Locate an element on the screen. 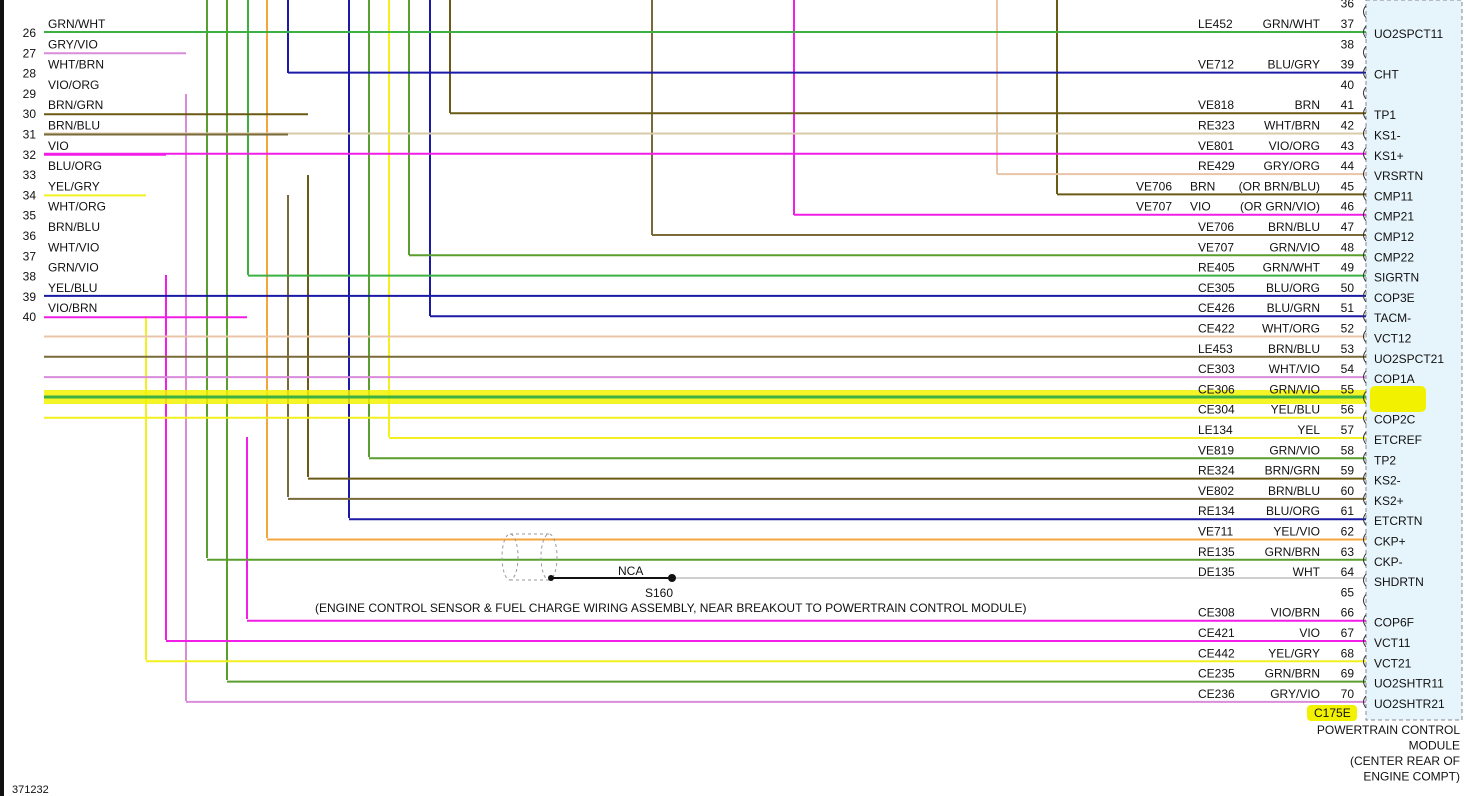 The image size is (1471, 796). pcm-signal-label: COP6F is located at coordinates (1394, 623).